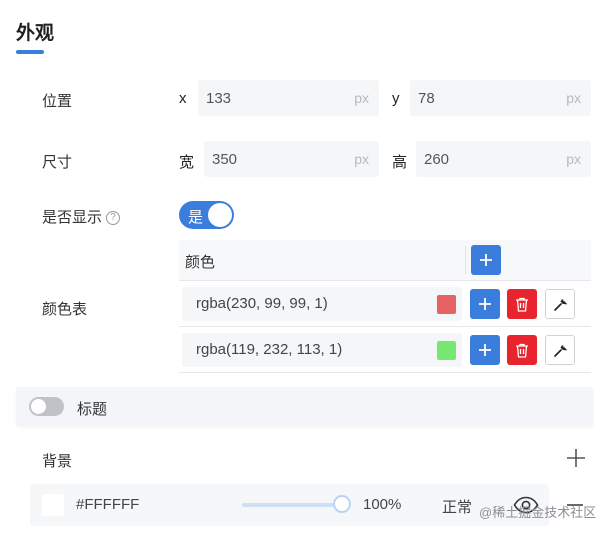 Image resolution: width=611 pixels, height=534 pixels. I want to click on y-input-unit: px, so click(573, 98).